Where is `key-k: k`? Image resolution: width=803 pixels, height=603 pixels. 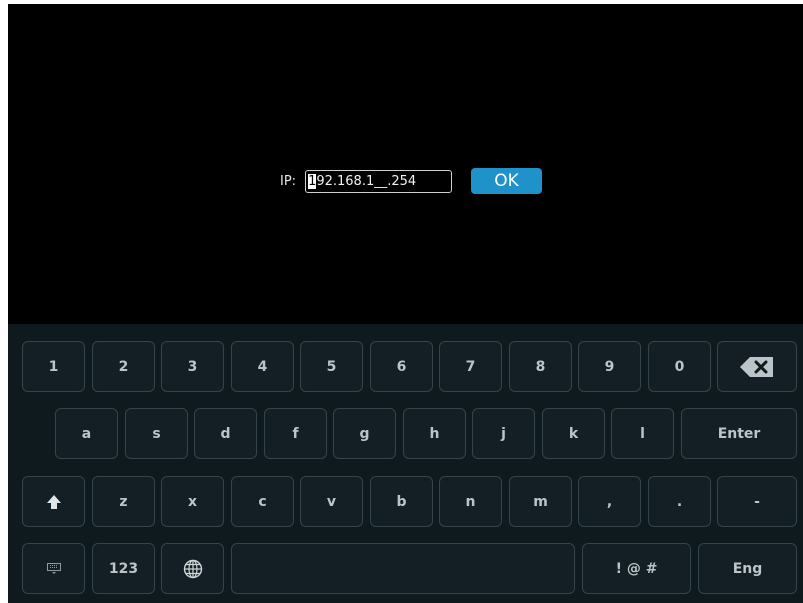
key-k: k is located at coordinates (573, 433).